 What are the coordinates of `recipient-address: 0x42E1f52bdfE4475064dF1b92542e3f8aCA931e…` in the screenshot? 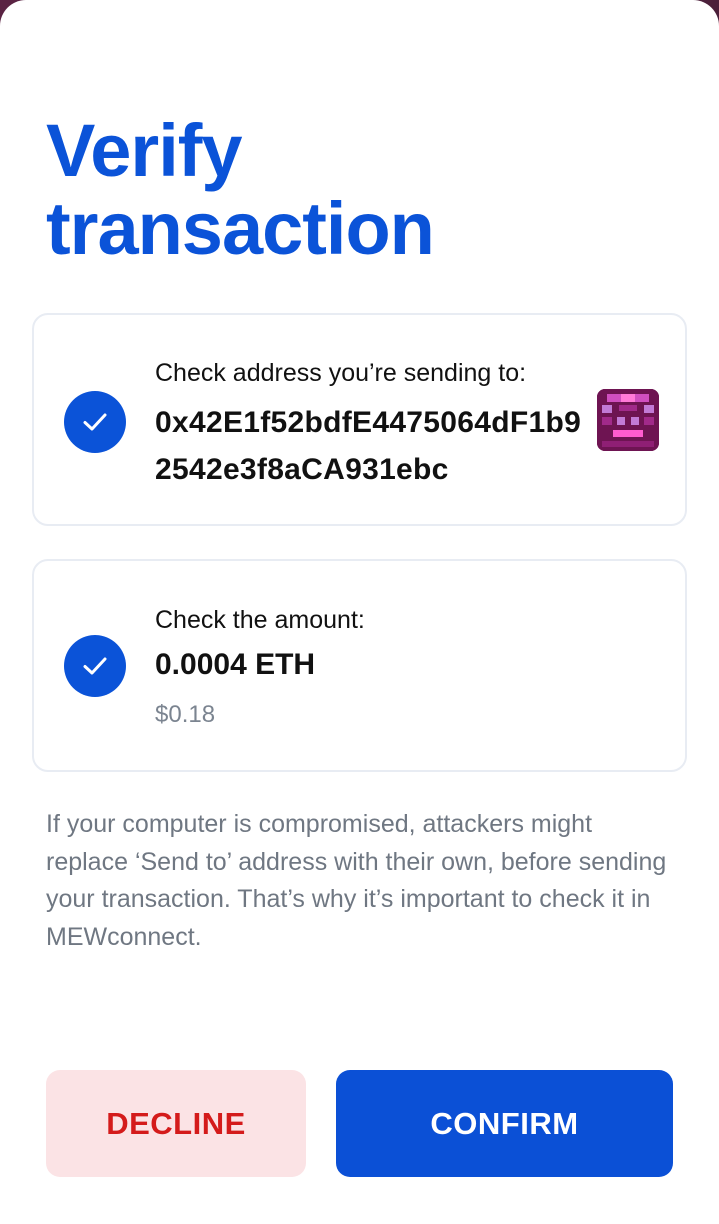 It's located at (368, 446).